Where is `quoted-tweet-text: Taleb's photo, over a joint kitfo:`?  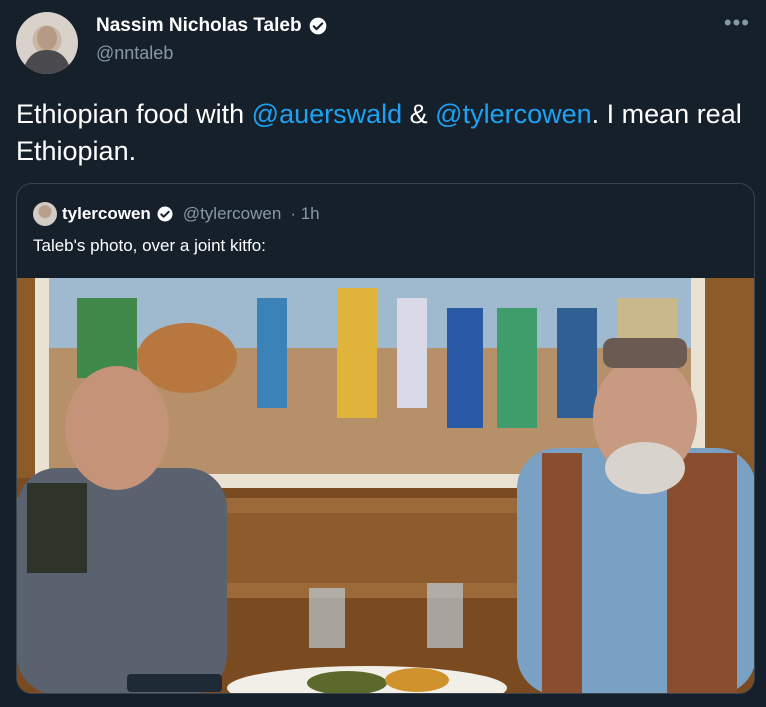
quoted-tweet-text: Taleb's photo, over a joint kitfo: is located at coordinates (149, 245).